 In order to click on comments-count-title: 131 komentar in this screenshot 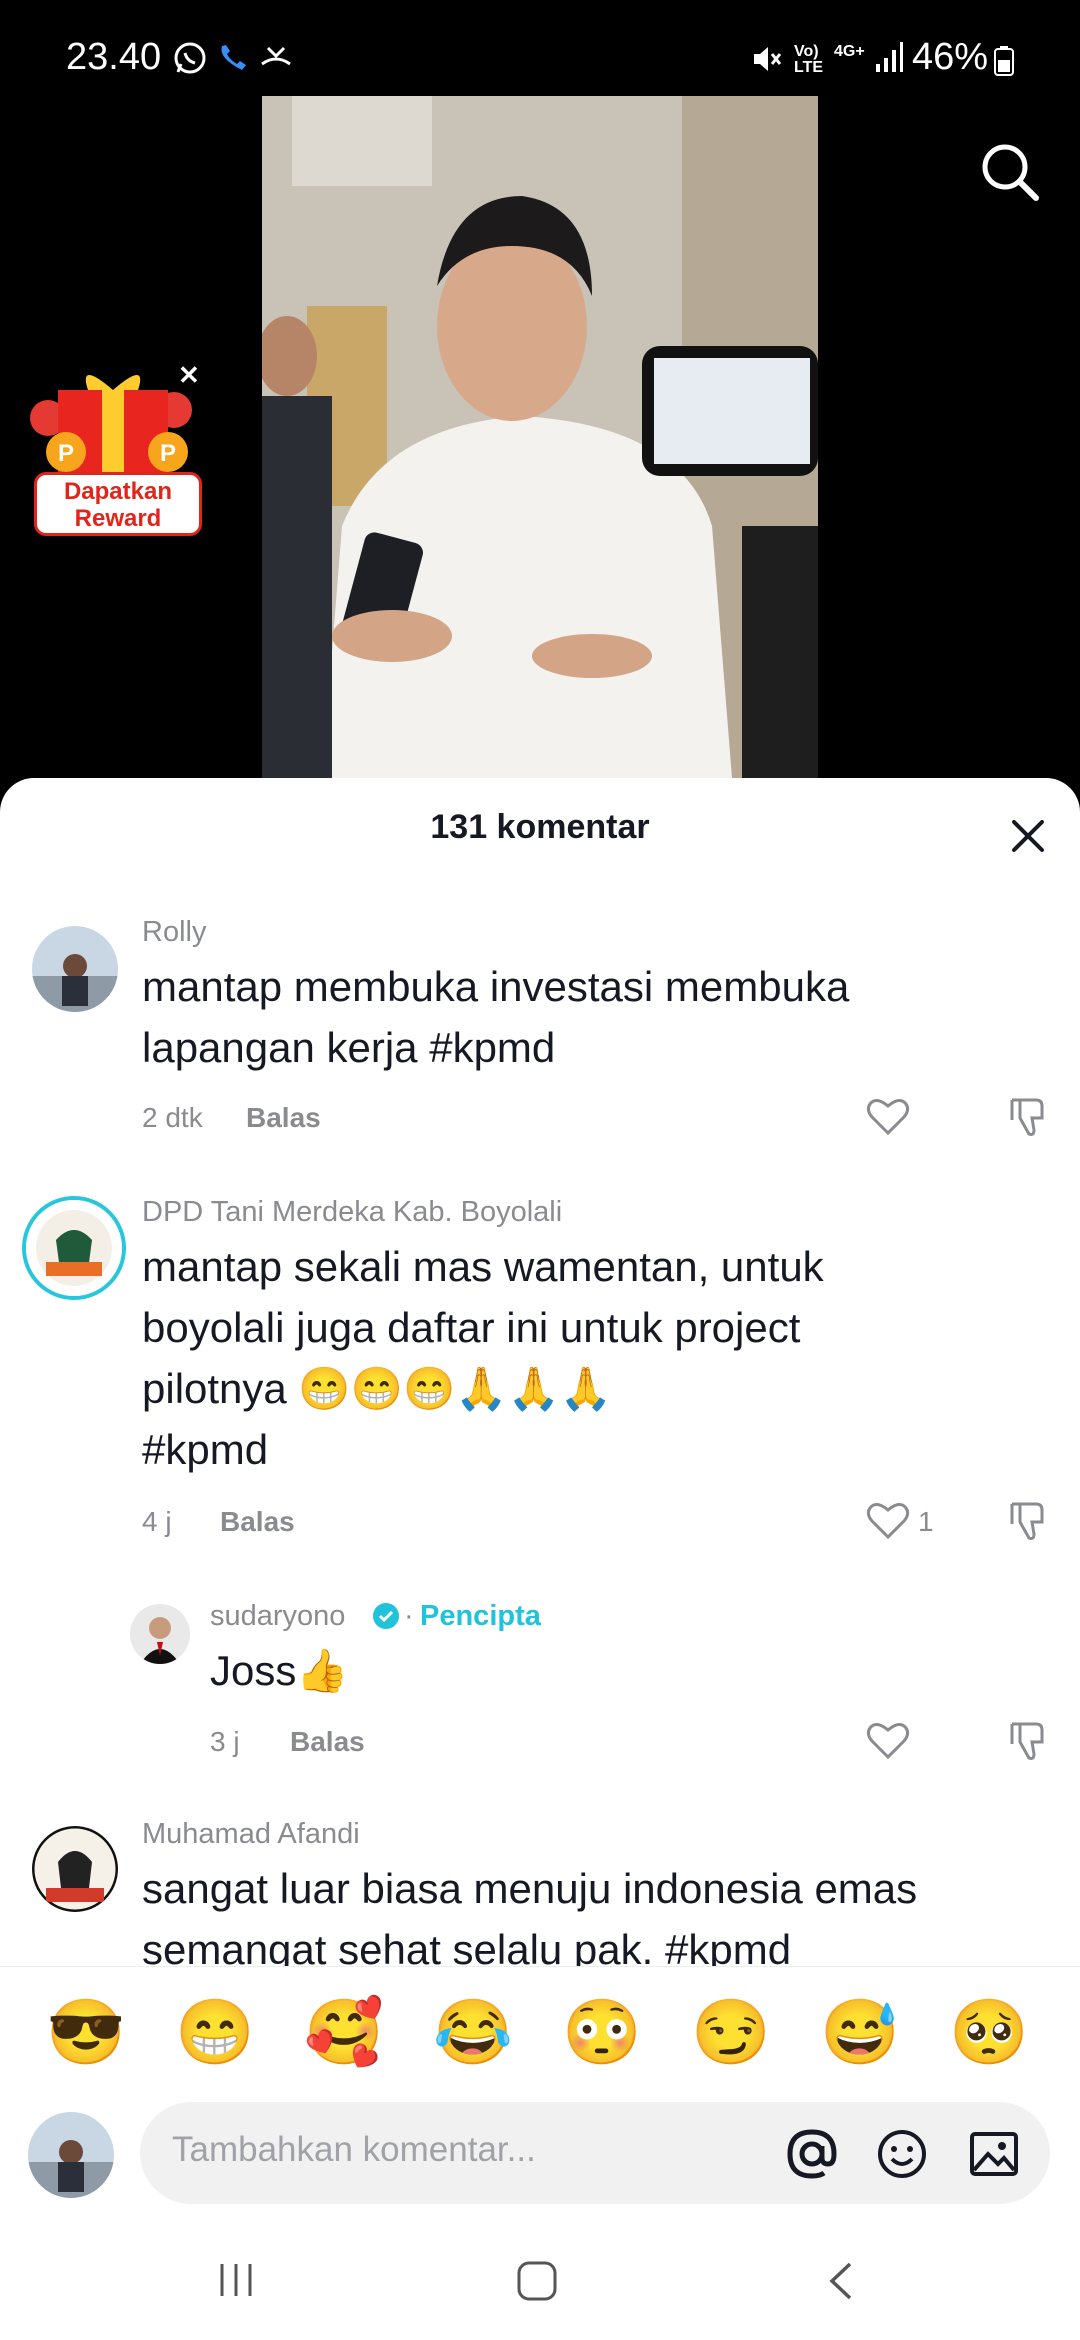, I will do `click(540, 827)`.